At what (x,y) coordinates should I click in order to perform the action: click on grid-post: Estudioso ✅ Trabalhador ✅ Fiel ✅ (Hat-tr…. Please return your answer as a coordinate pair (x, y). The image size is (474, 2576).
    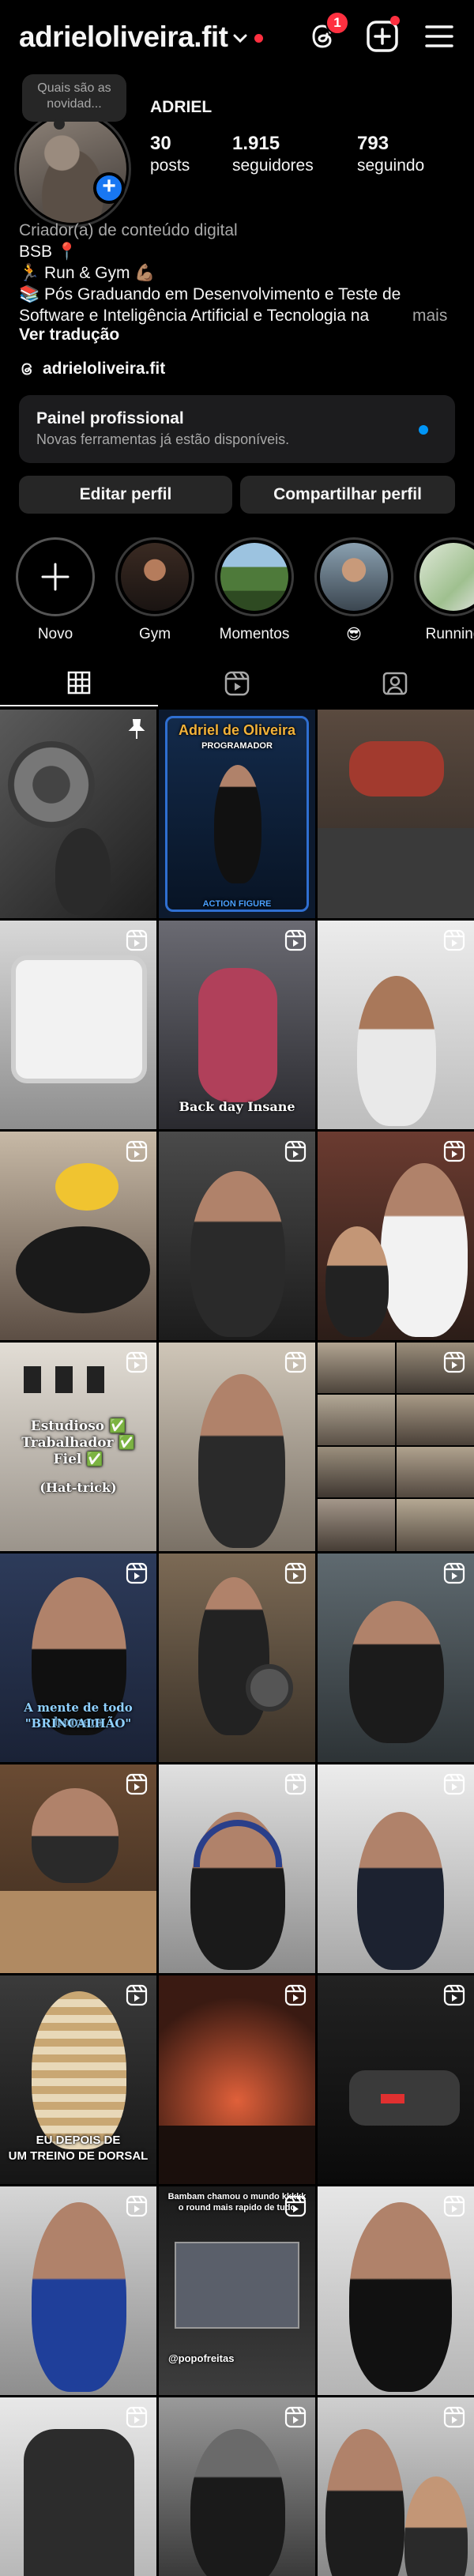
    Looking at the image, I should click on (78, 1447).